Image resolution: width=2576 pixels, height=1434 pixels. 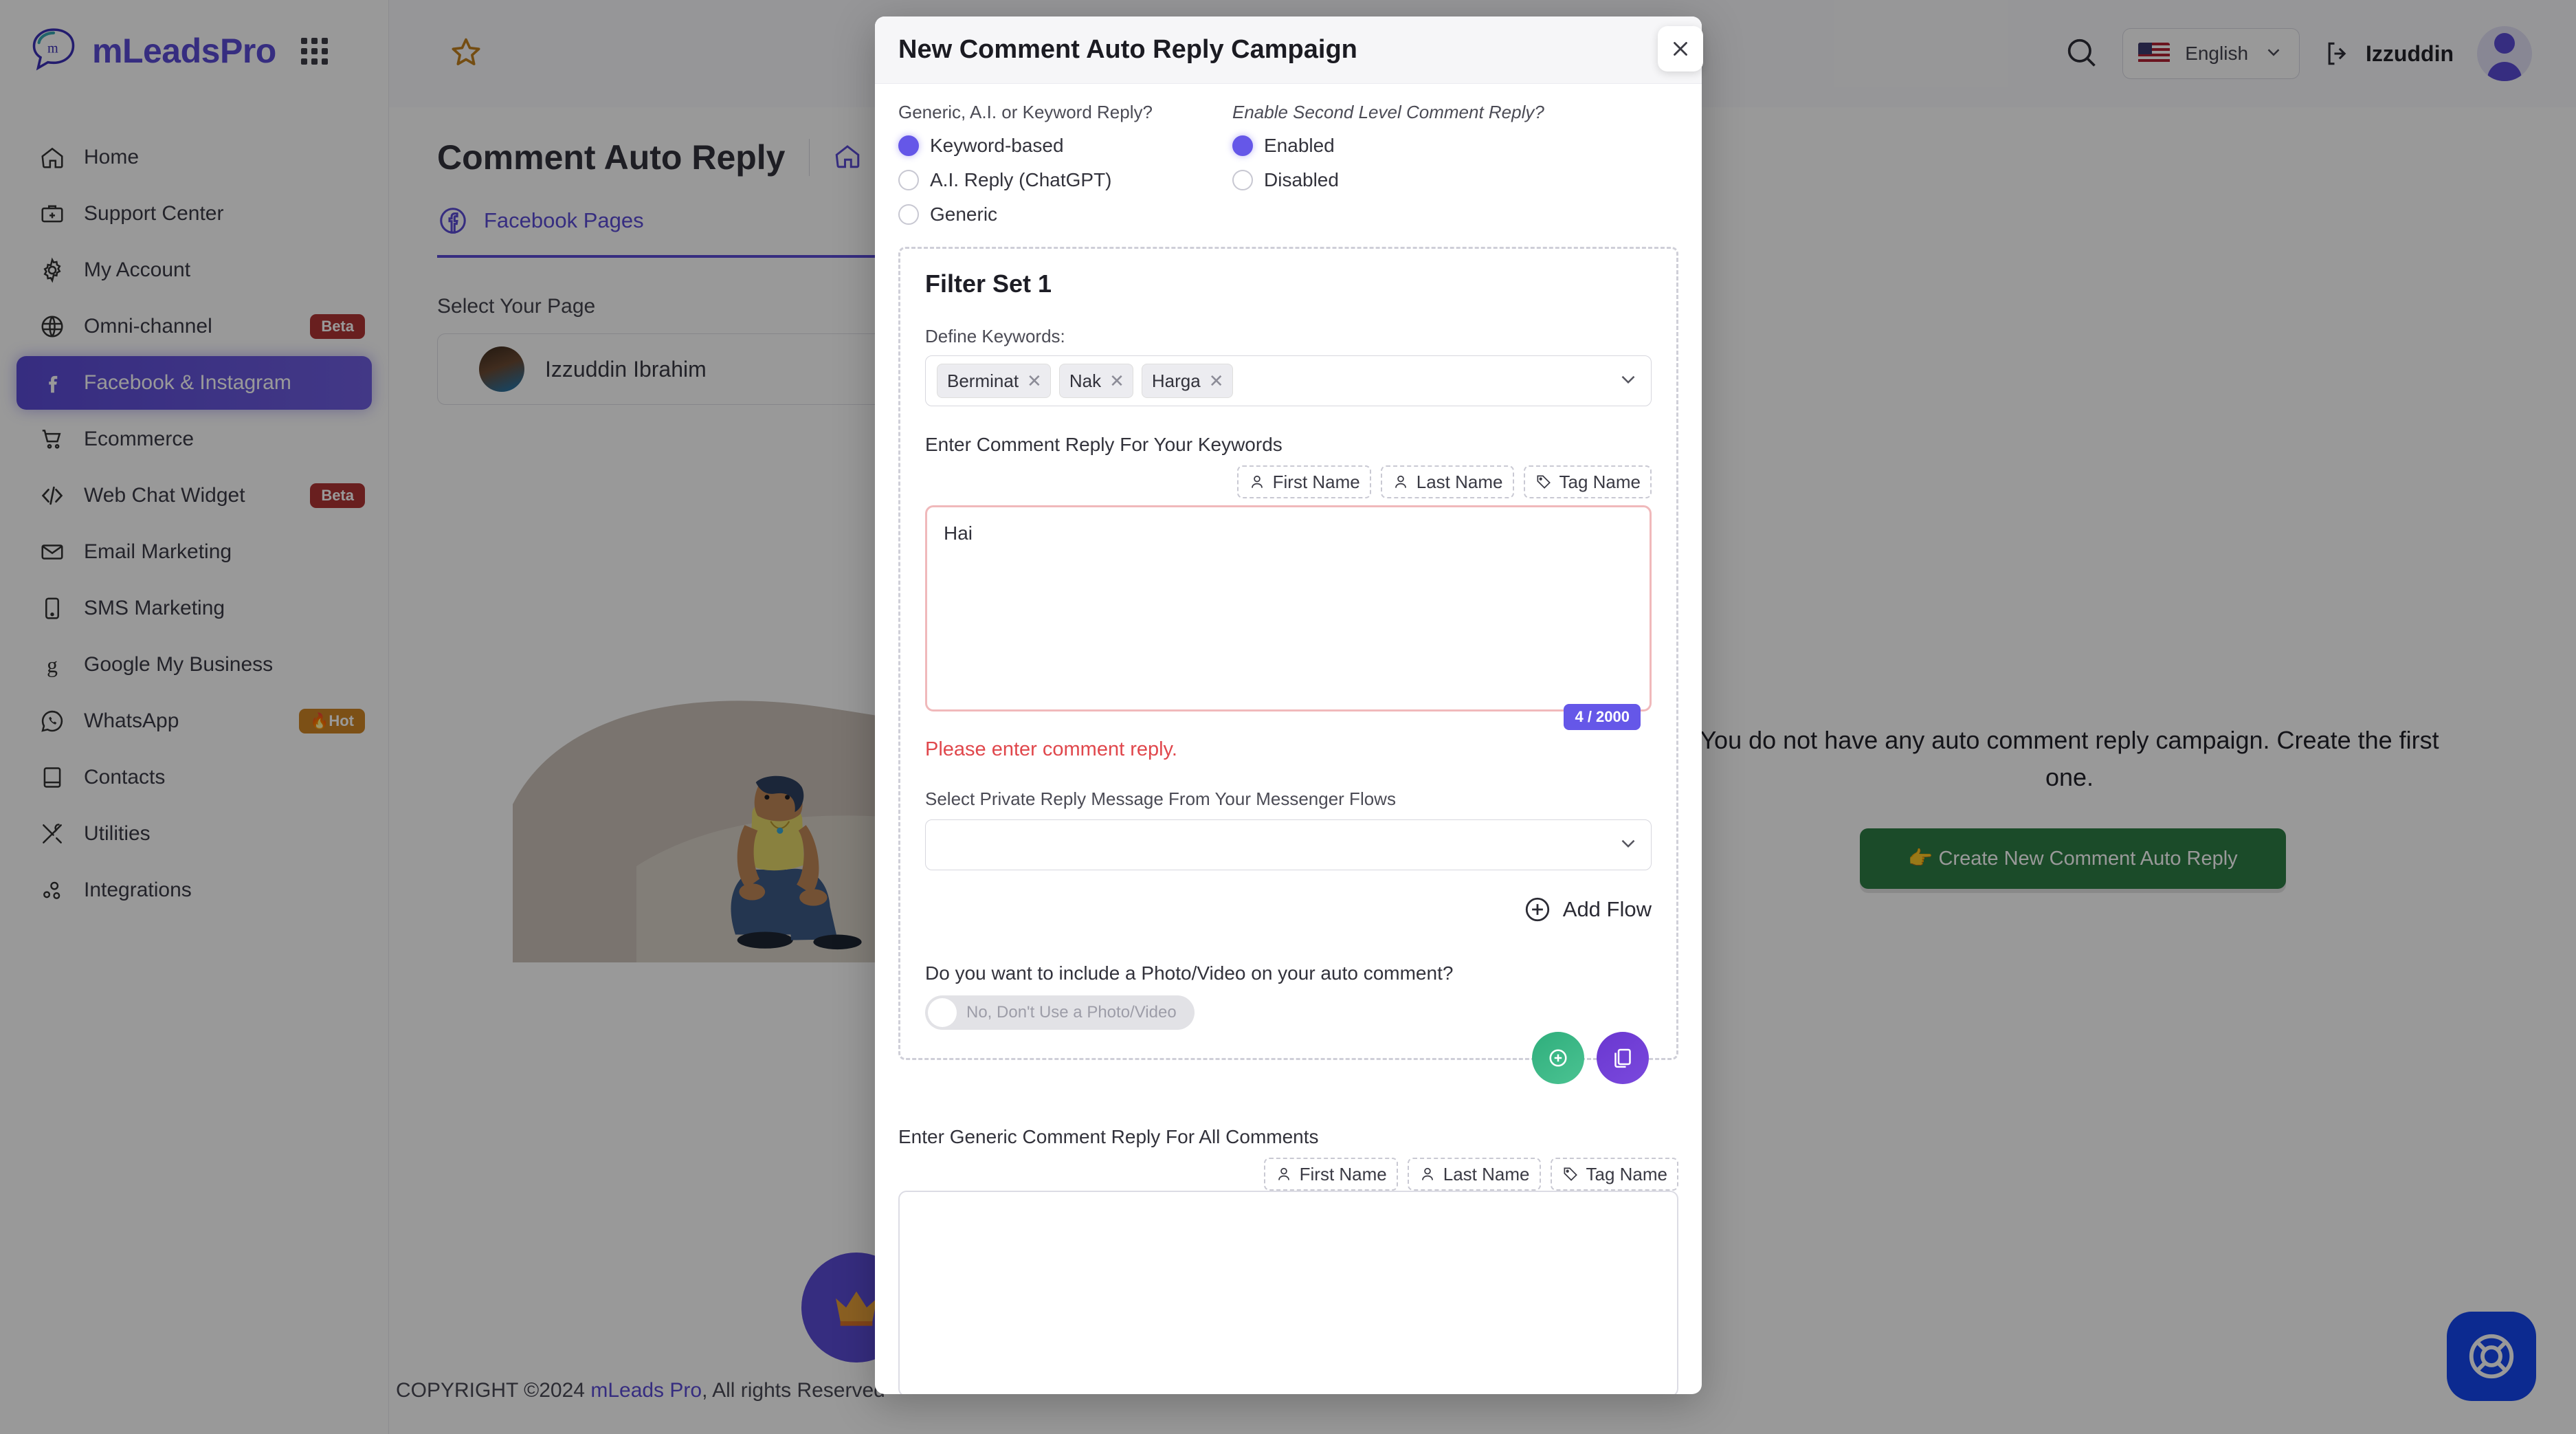 I want to click on merge-token-row: First Name Last Name Tag Name, so click(x=1288, y=481).